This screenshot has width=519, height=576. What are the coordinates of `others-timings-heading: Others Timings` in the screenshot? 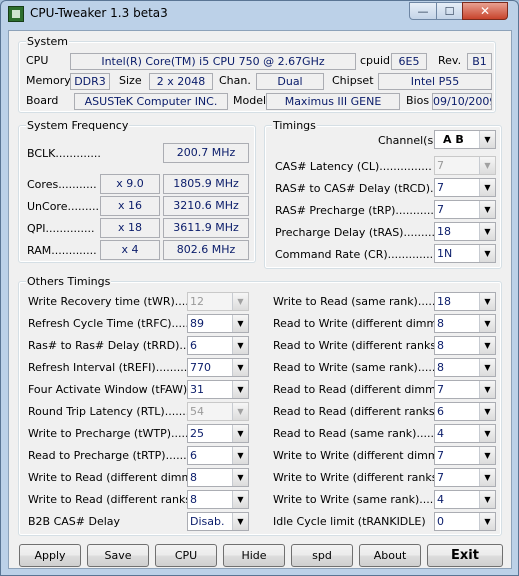 It's located at (69, 281).